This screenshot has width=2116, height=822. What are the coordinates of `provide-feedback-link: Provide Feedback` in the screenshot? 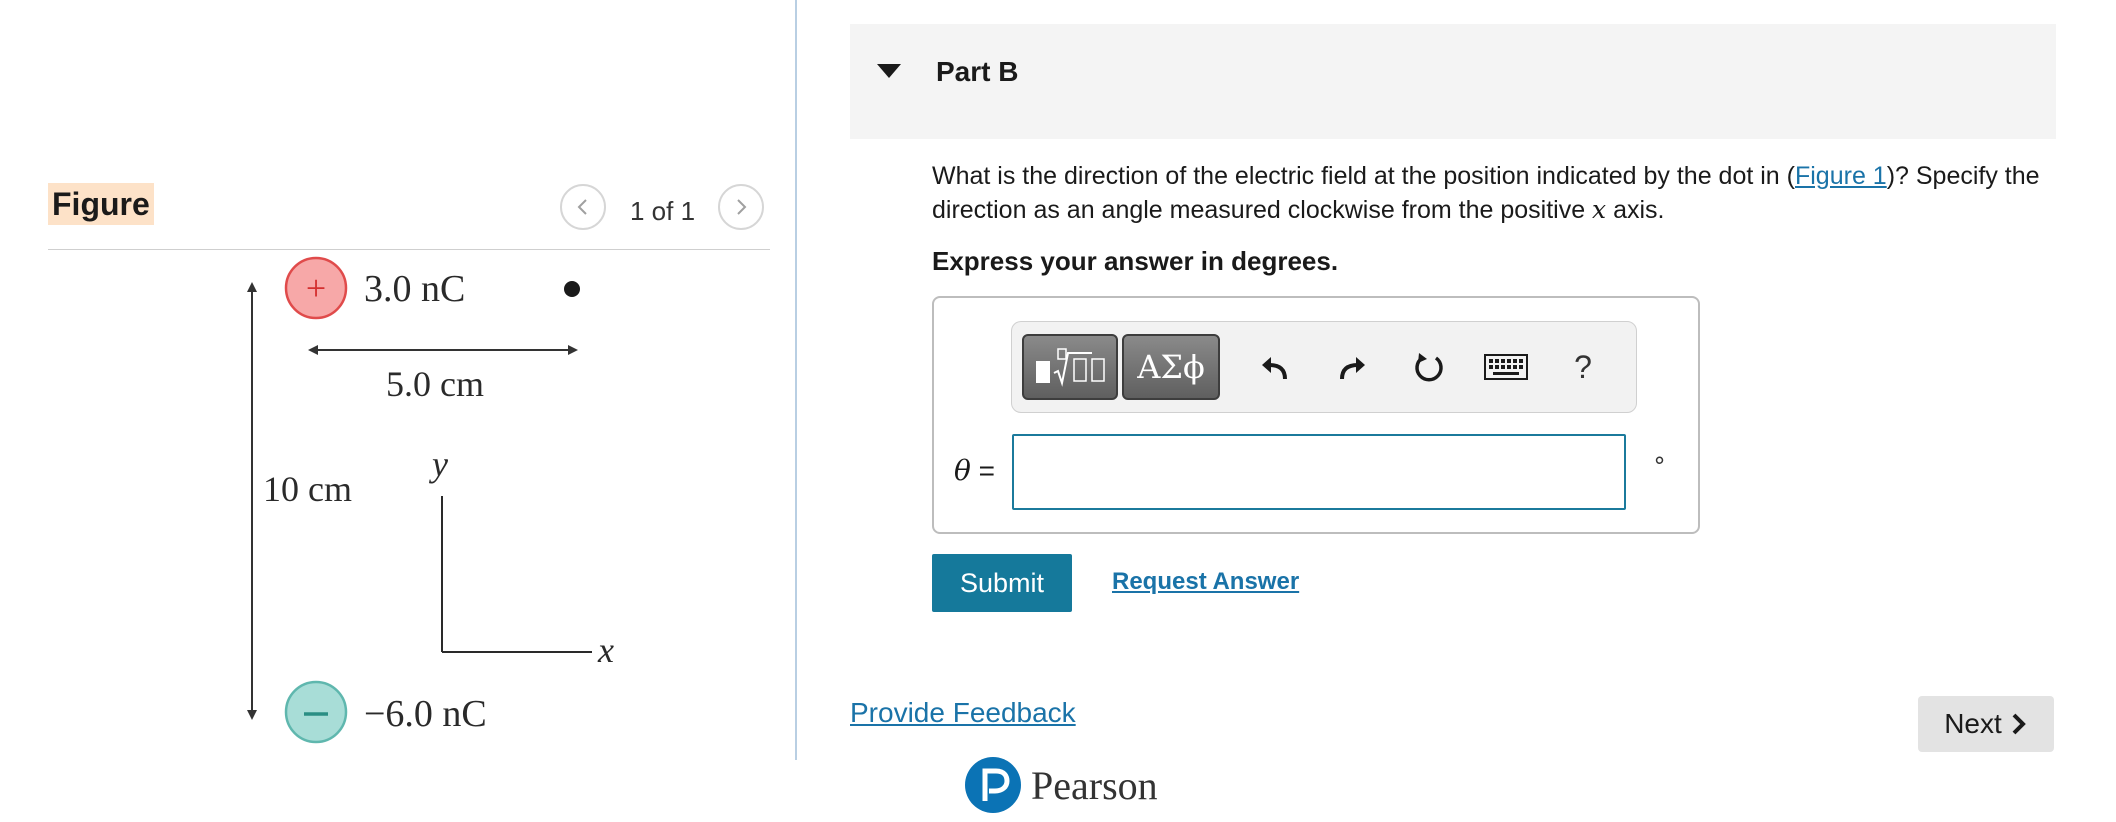 It's located at (963, 713).